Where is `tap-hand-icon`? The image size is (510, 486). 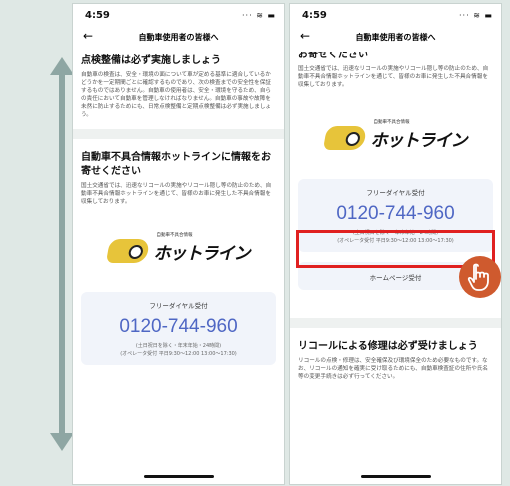
tap-hand-icon is located at coordinates (480, 277).